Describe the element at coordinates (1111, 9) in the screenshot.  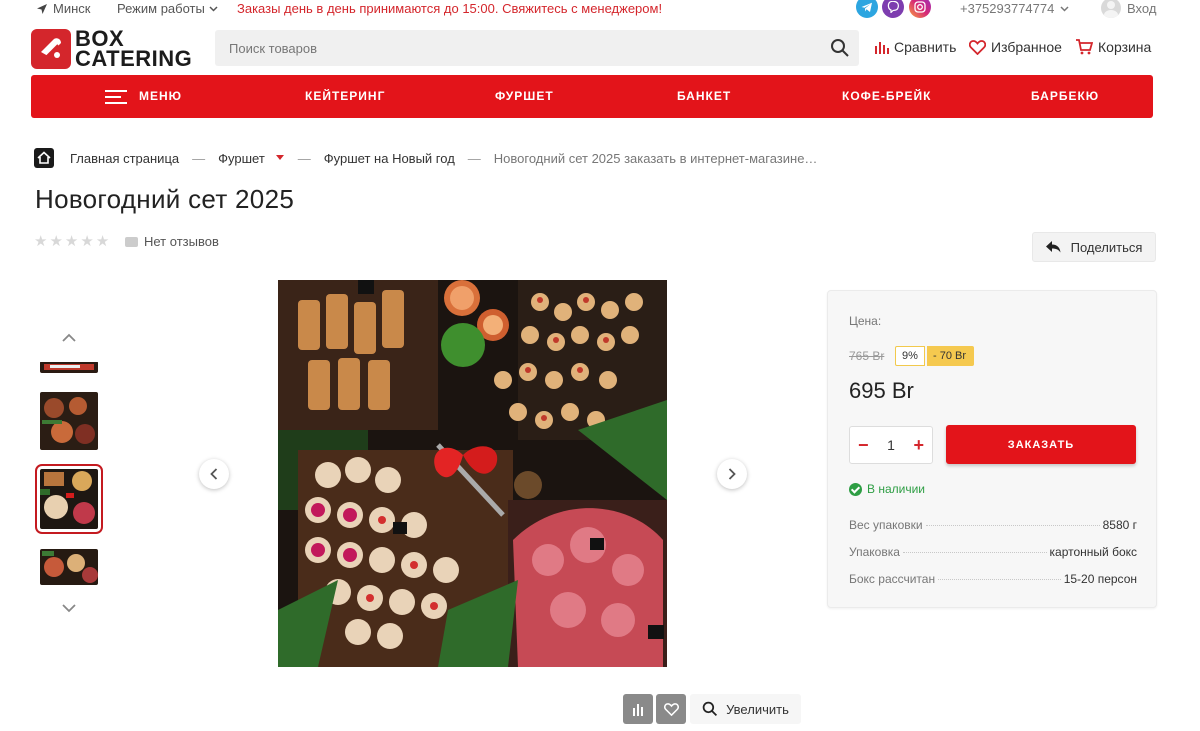
I see `user-avatar-icon` at that location.